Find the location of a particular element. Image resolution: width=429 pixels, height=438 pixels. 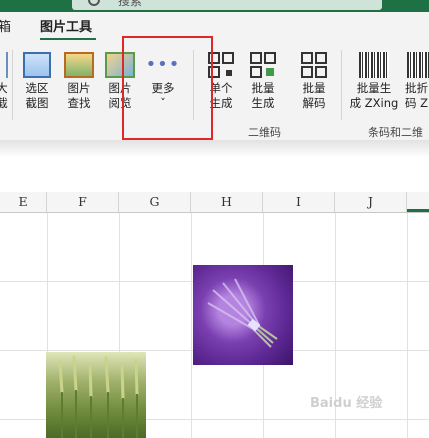

region-capture-button: 选区 截图 is located at coordinates (37, 81).